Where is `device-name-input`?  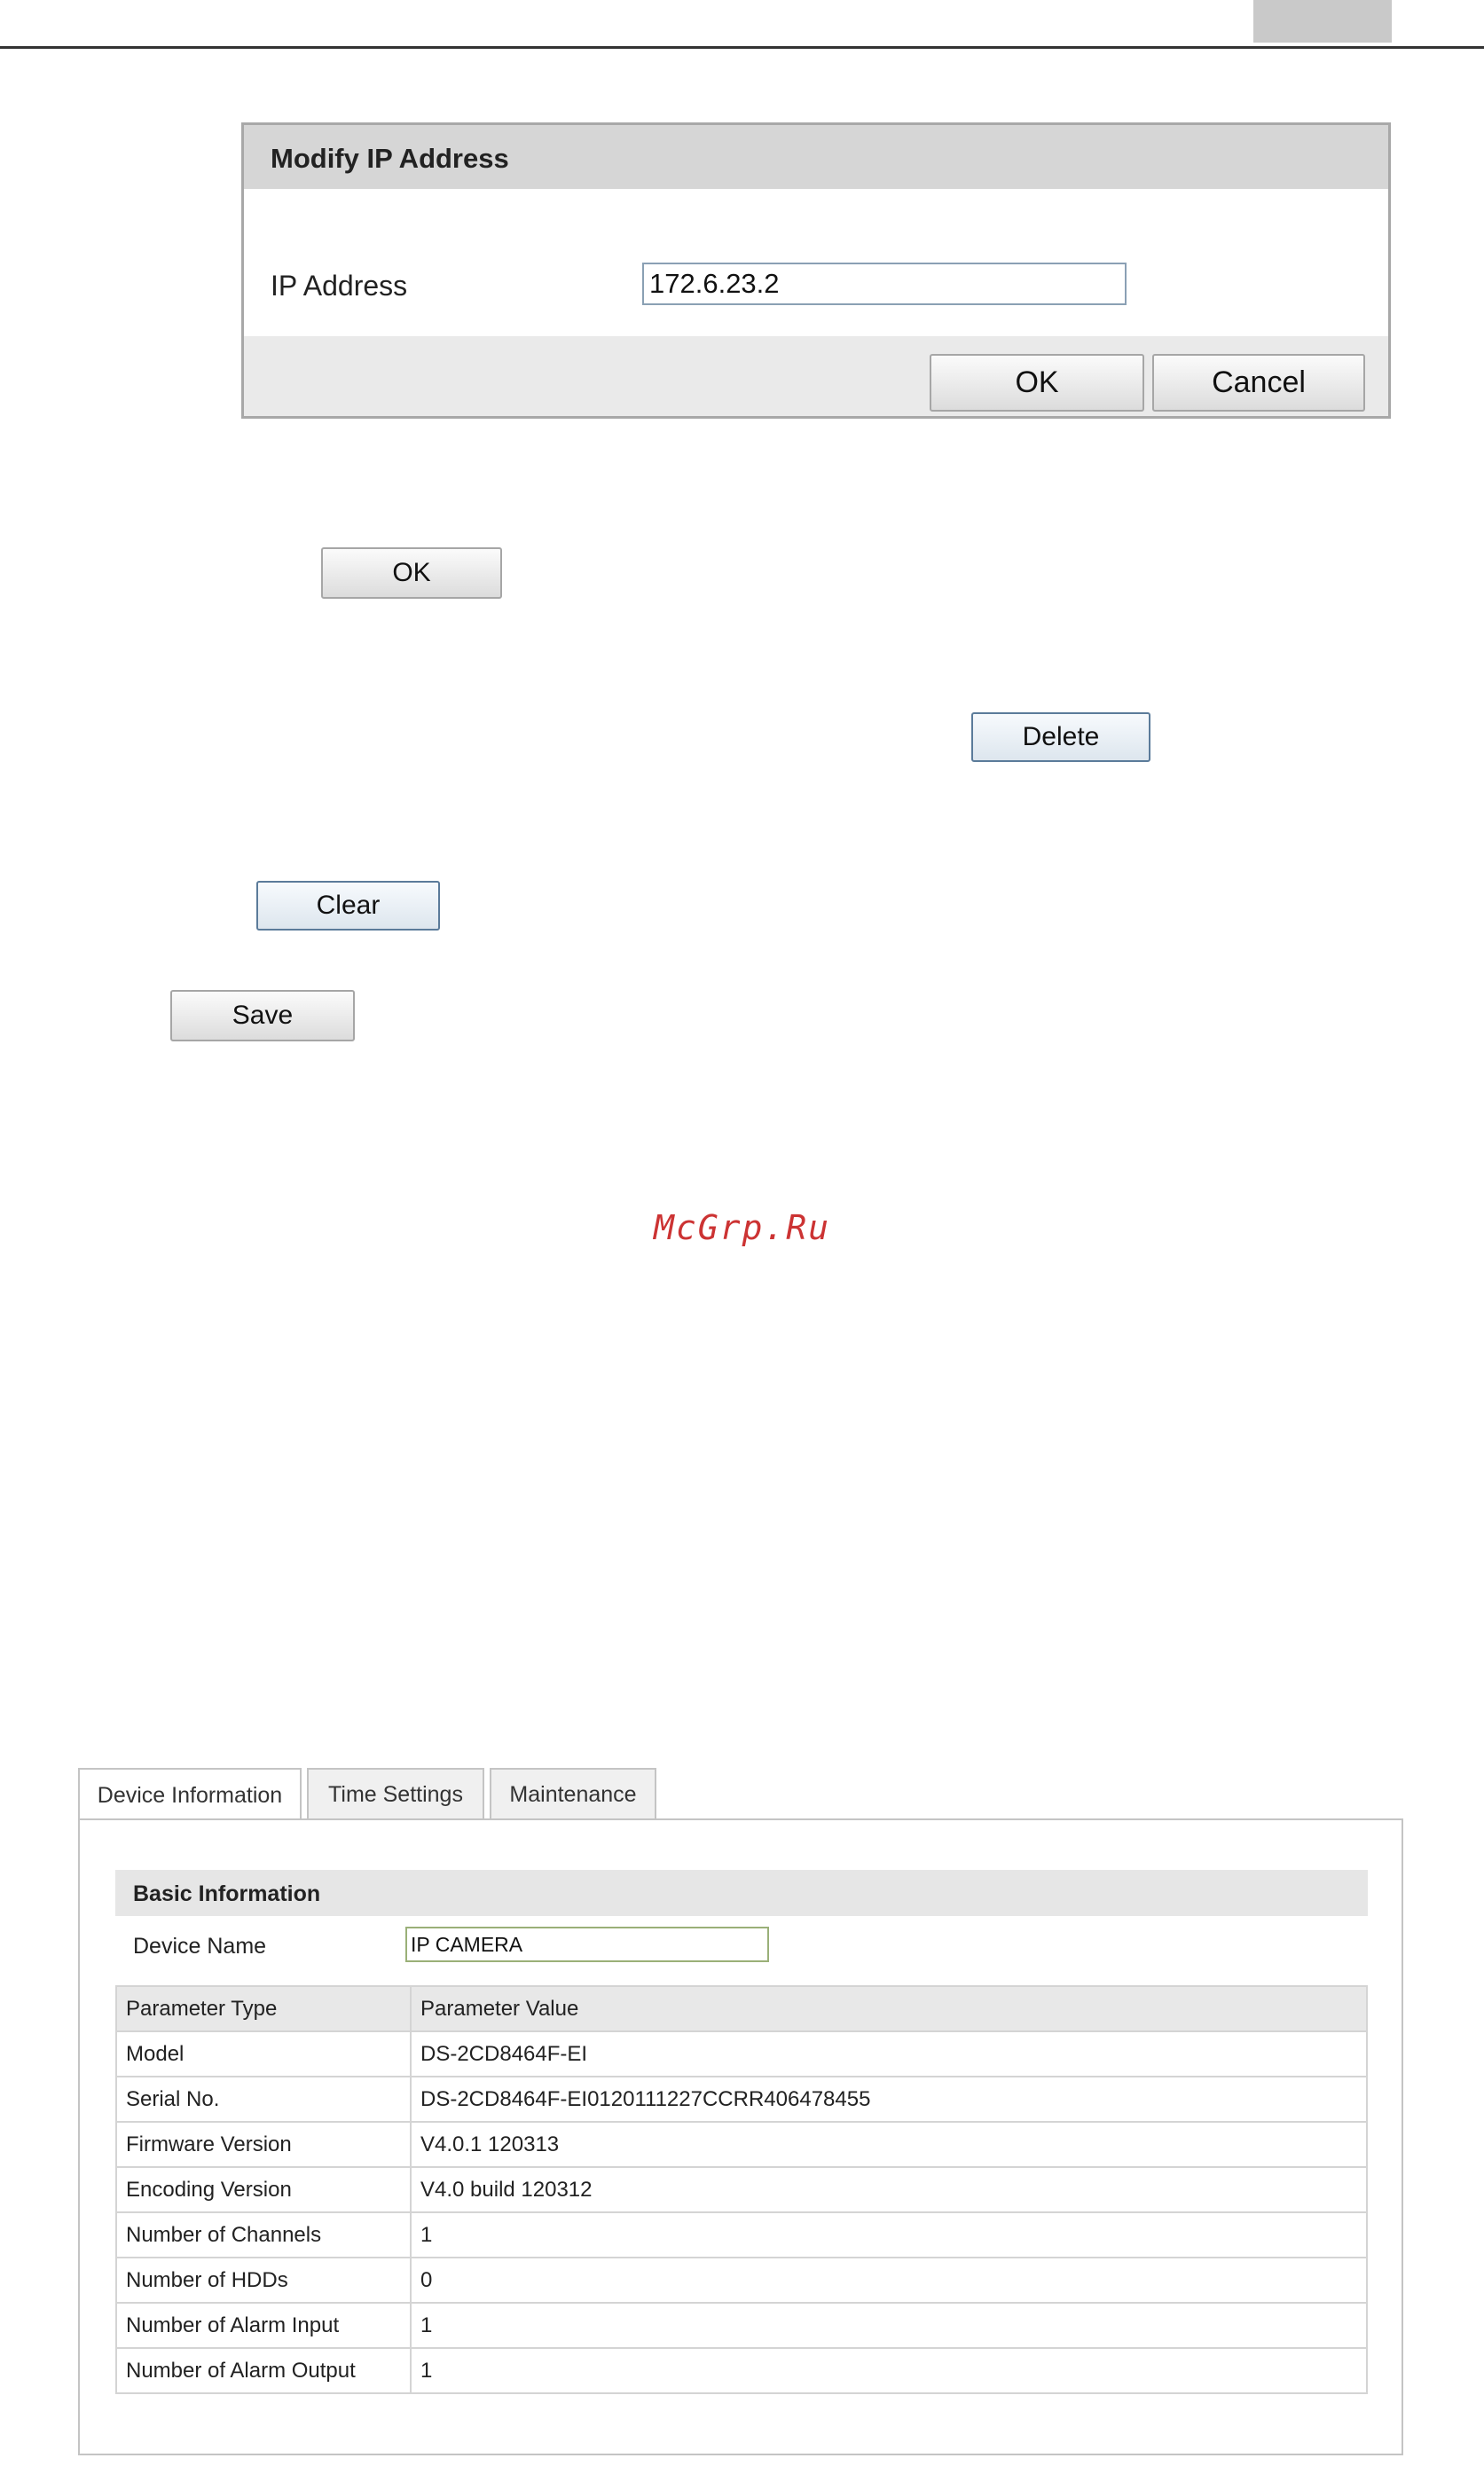
device-name-input is located at coordinates (587, 1945).